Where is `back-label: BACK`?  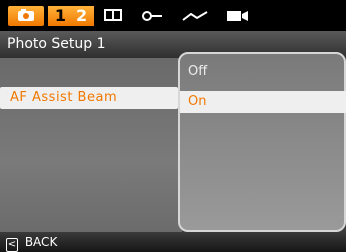 back-label: BACK is located at coordinates (41, 242).